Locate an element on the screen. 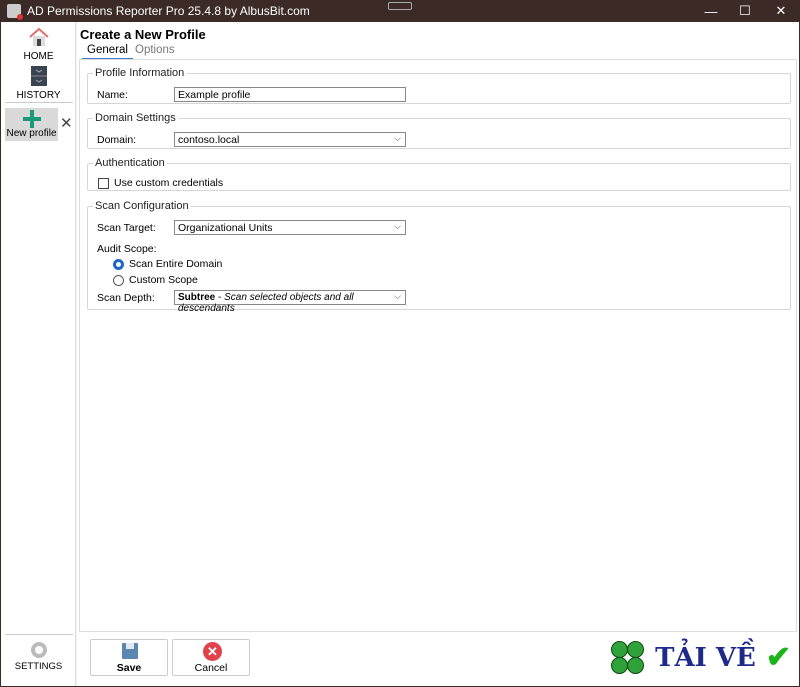  checkmark-icon: ✔ is located at coordinates (778, 657).